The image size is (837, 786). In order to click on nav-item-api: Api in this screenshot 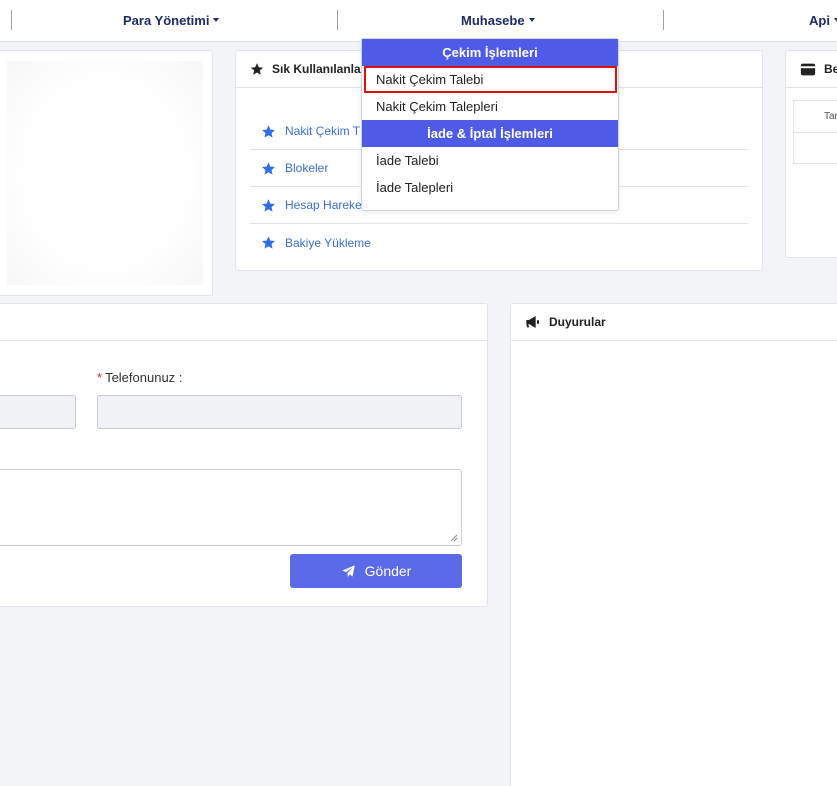, I will do `click(823, 20)`.